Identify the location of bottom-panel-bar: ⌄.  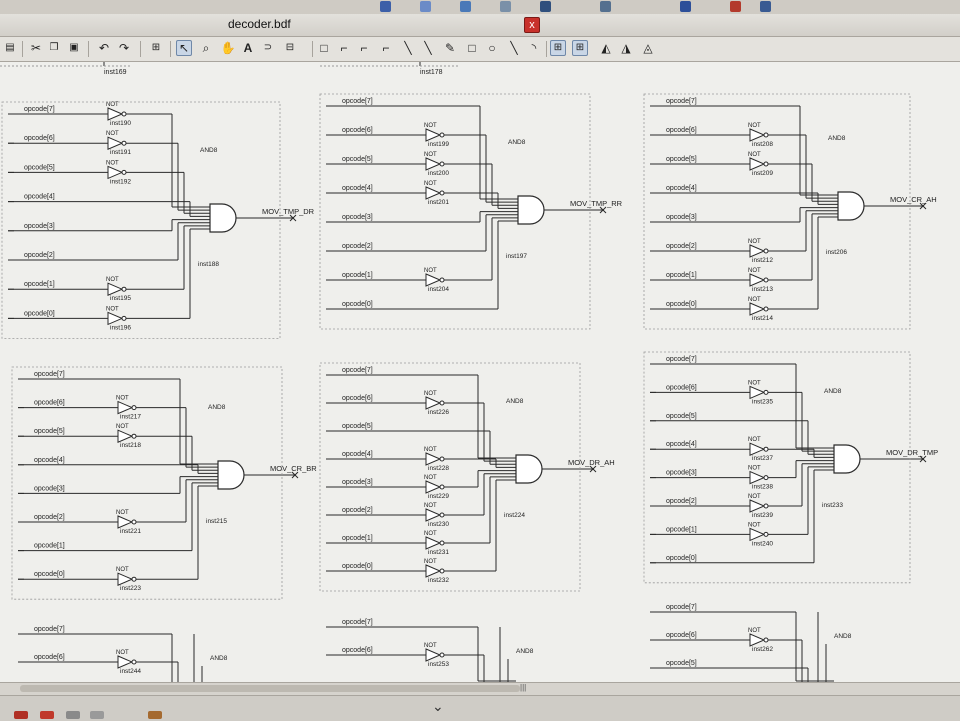
(480, 708).